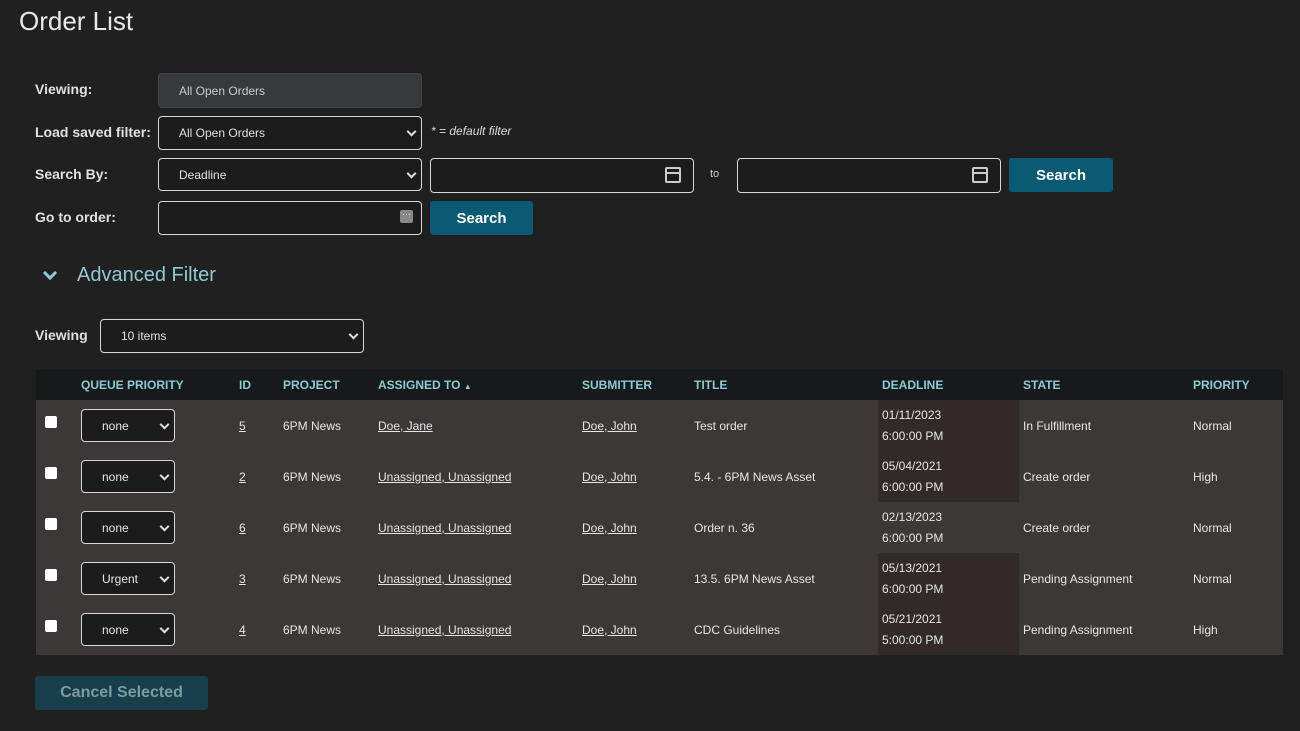 The width and height of the screenshot is (1300, 731). Describe the element at coordinates (467, 386) in the screenshot. I see `sort-ascending-icon: ▲` at that location.